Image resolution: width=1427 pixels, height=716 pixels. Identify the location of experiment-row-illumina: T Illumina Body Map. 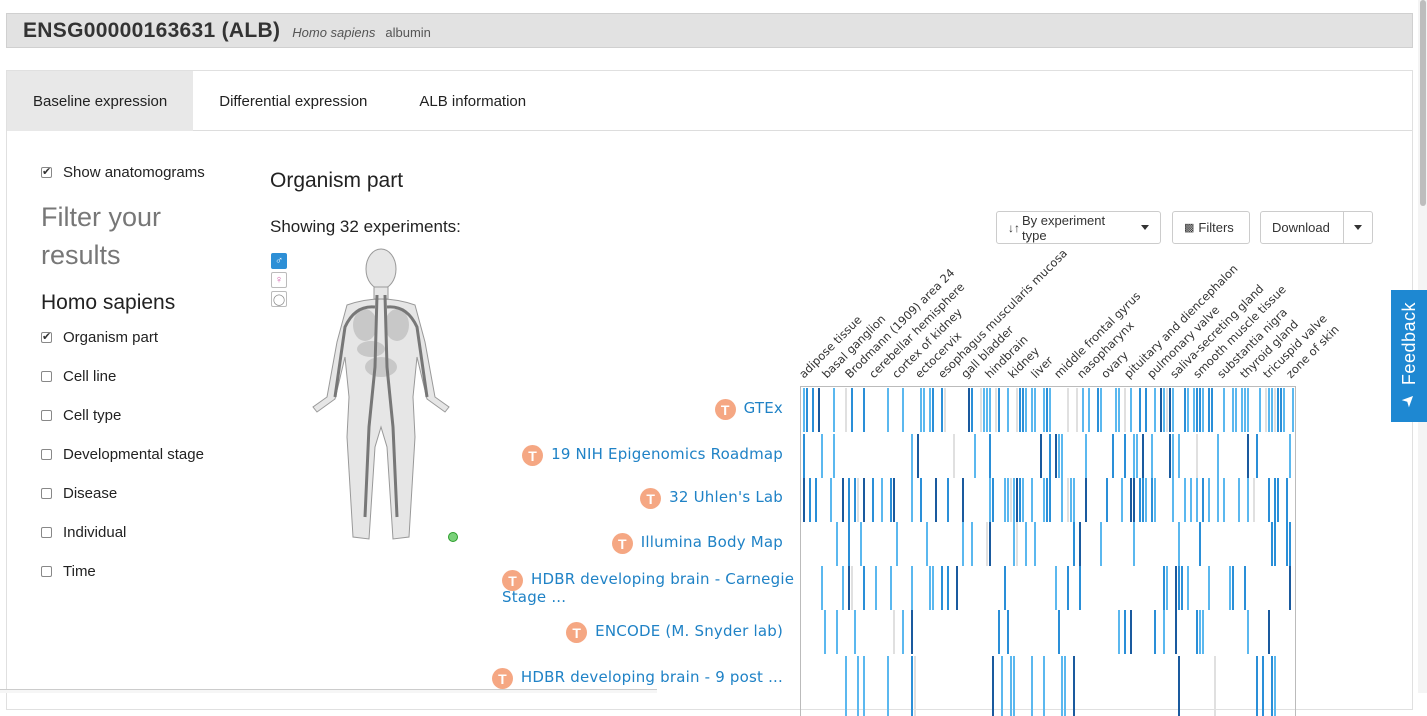
(697, 543).